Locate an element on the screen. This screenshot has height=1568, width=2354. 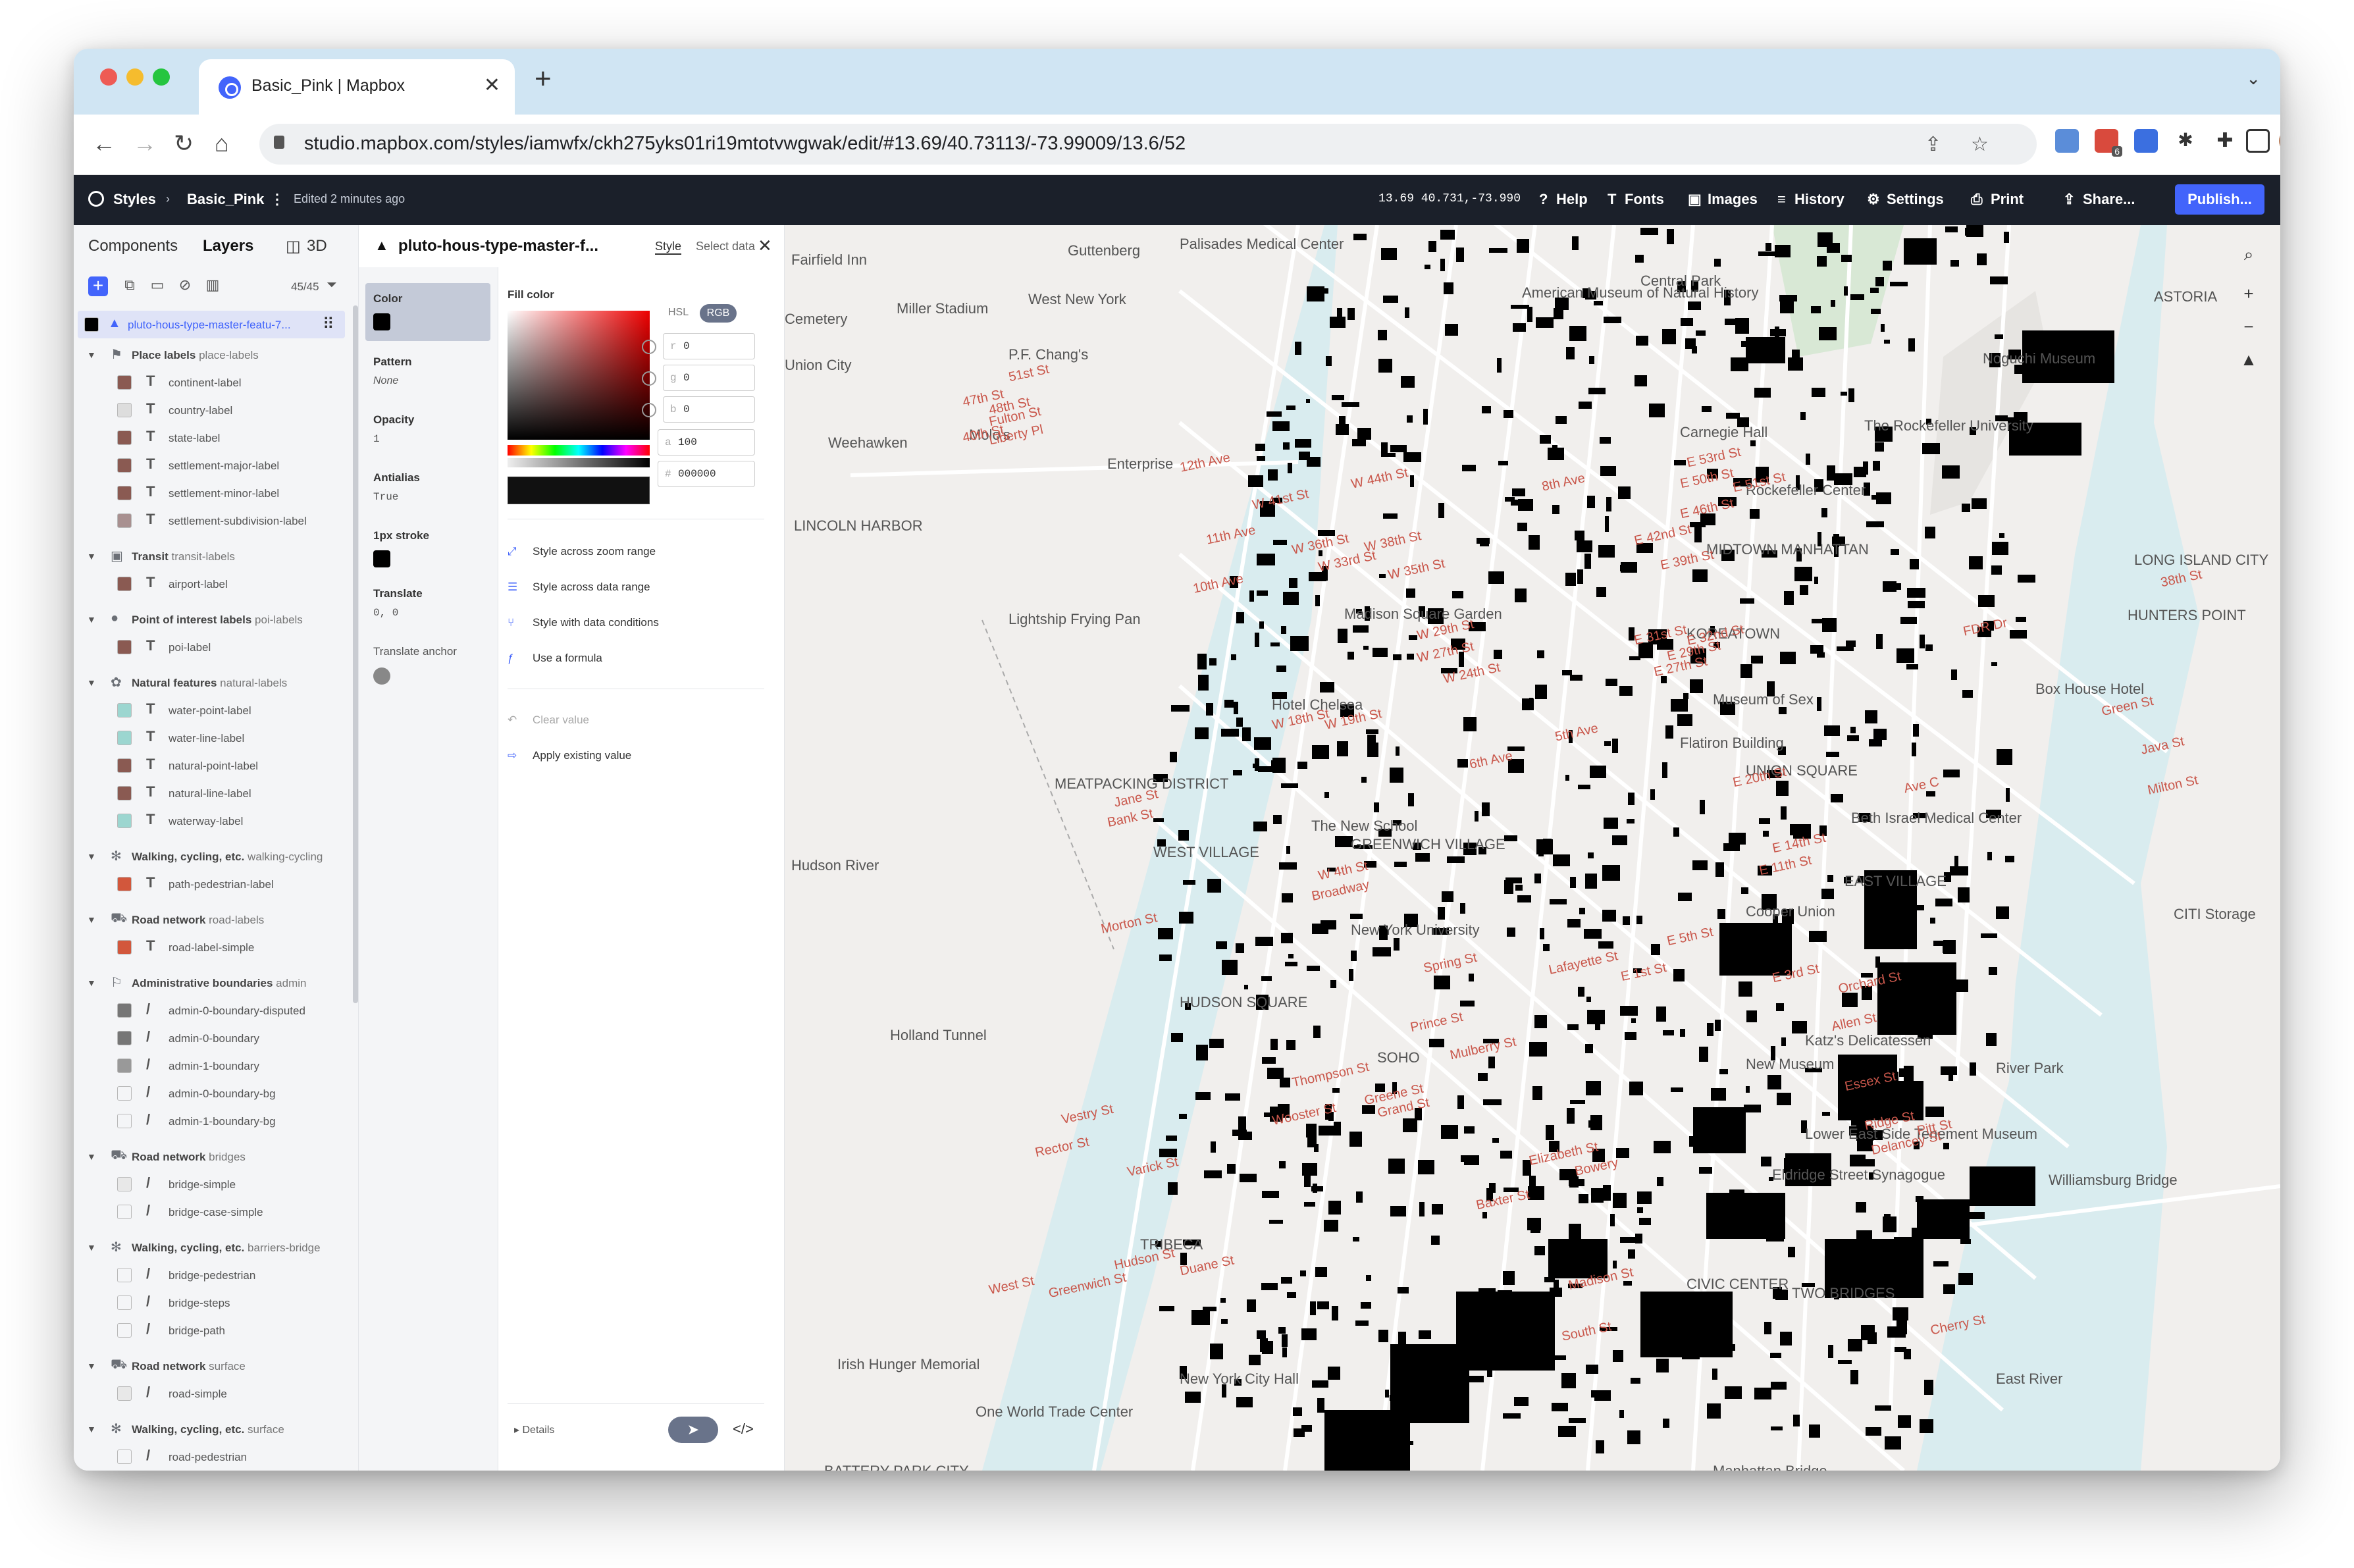
radio-r is located at coordinates (649, 347).